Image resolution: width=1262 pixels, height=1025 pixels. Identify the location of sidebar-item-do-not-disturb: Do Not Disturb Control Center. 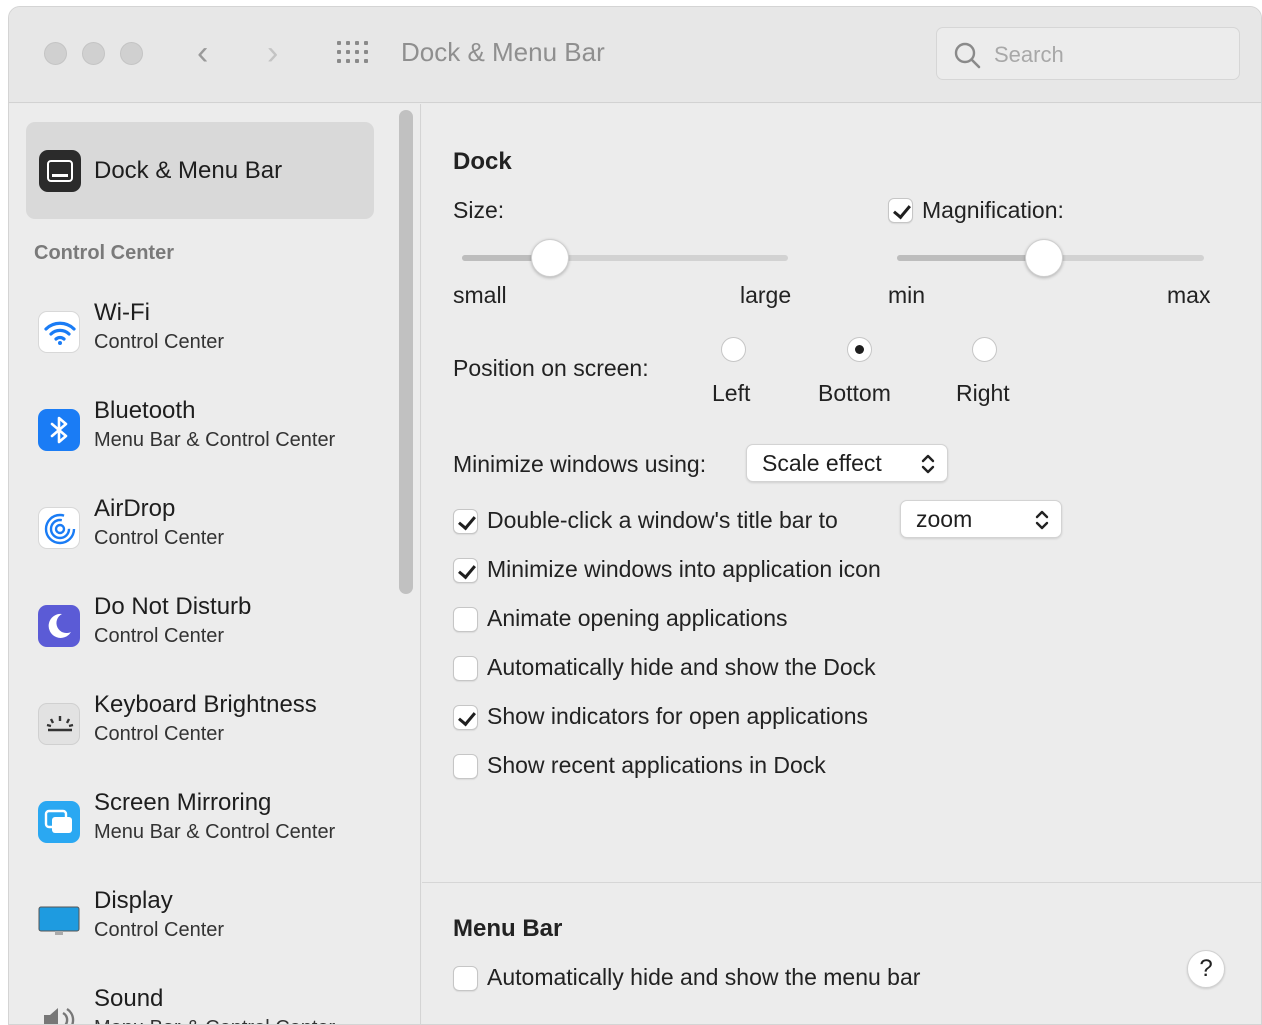
(209, 633).